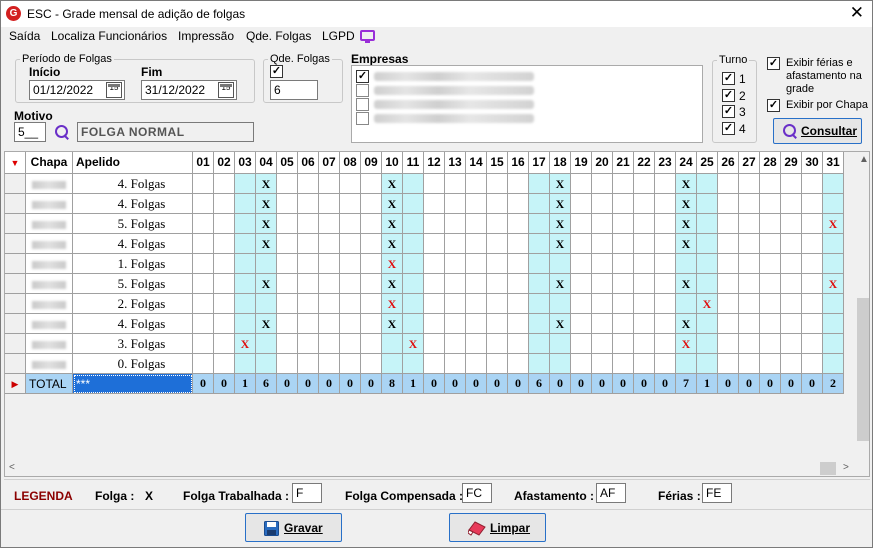 The image size is (873, 548). Describe the element at coordinates (413, 163) in the screenshot. I see `grid-header-day: 11` at that location.